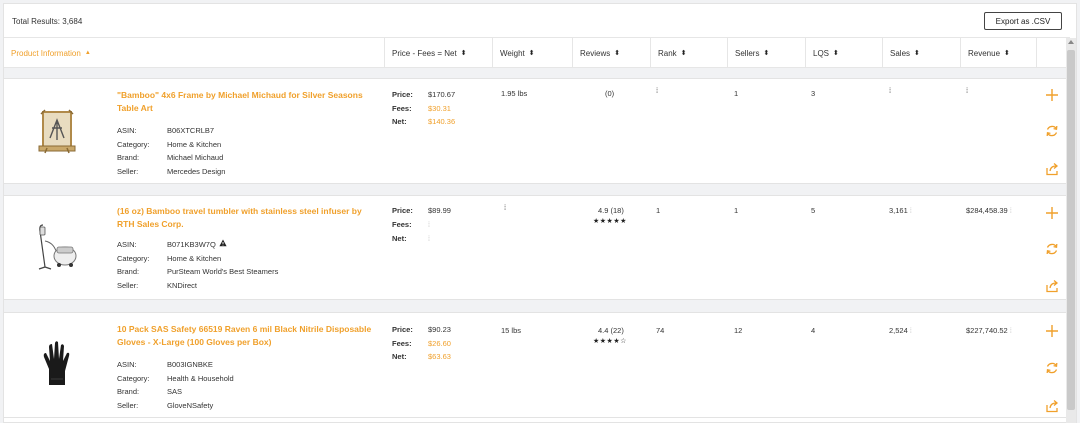 Image resolution: width=1080 pixels, height=423 pixels. Describe the element at coordinates (900, 330) in the screenshot. I see `sales-value: 2,524 ⁞` at that location.